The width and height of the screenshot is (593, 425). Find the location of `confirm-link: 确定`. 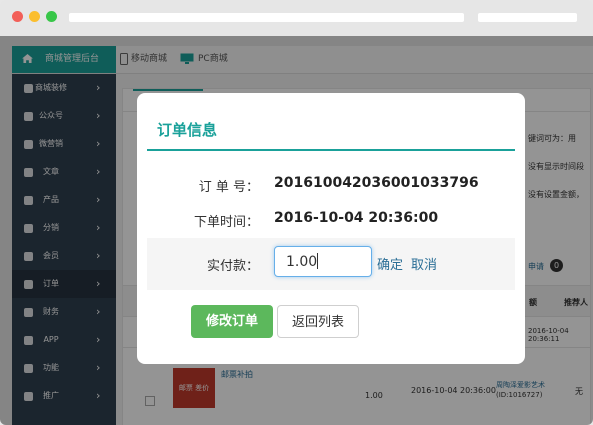

confirm-link: 确定 is located at coordinates (390, 263).